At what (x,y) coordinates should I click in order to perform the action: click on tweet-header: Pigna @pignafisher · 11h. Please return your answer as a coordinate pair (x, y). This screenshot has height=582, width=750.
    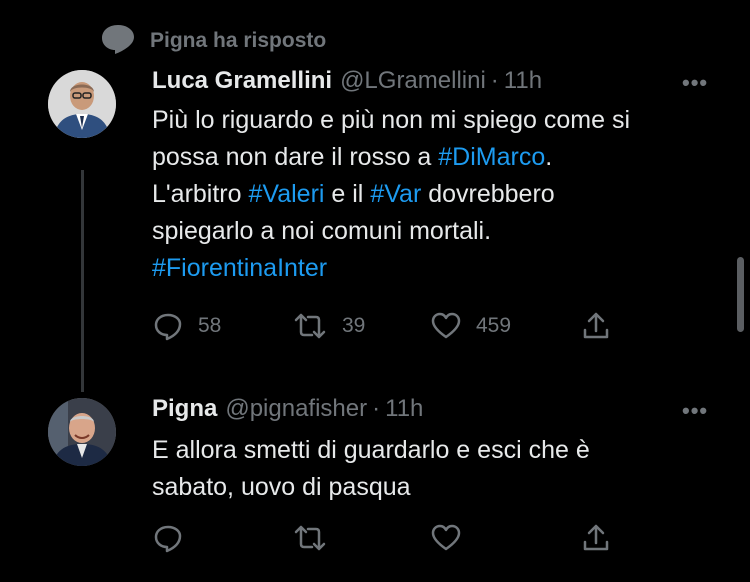
    Looking at the image, I should click on (287, 409).